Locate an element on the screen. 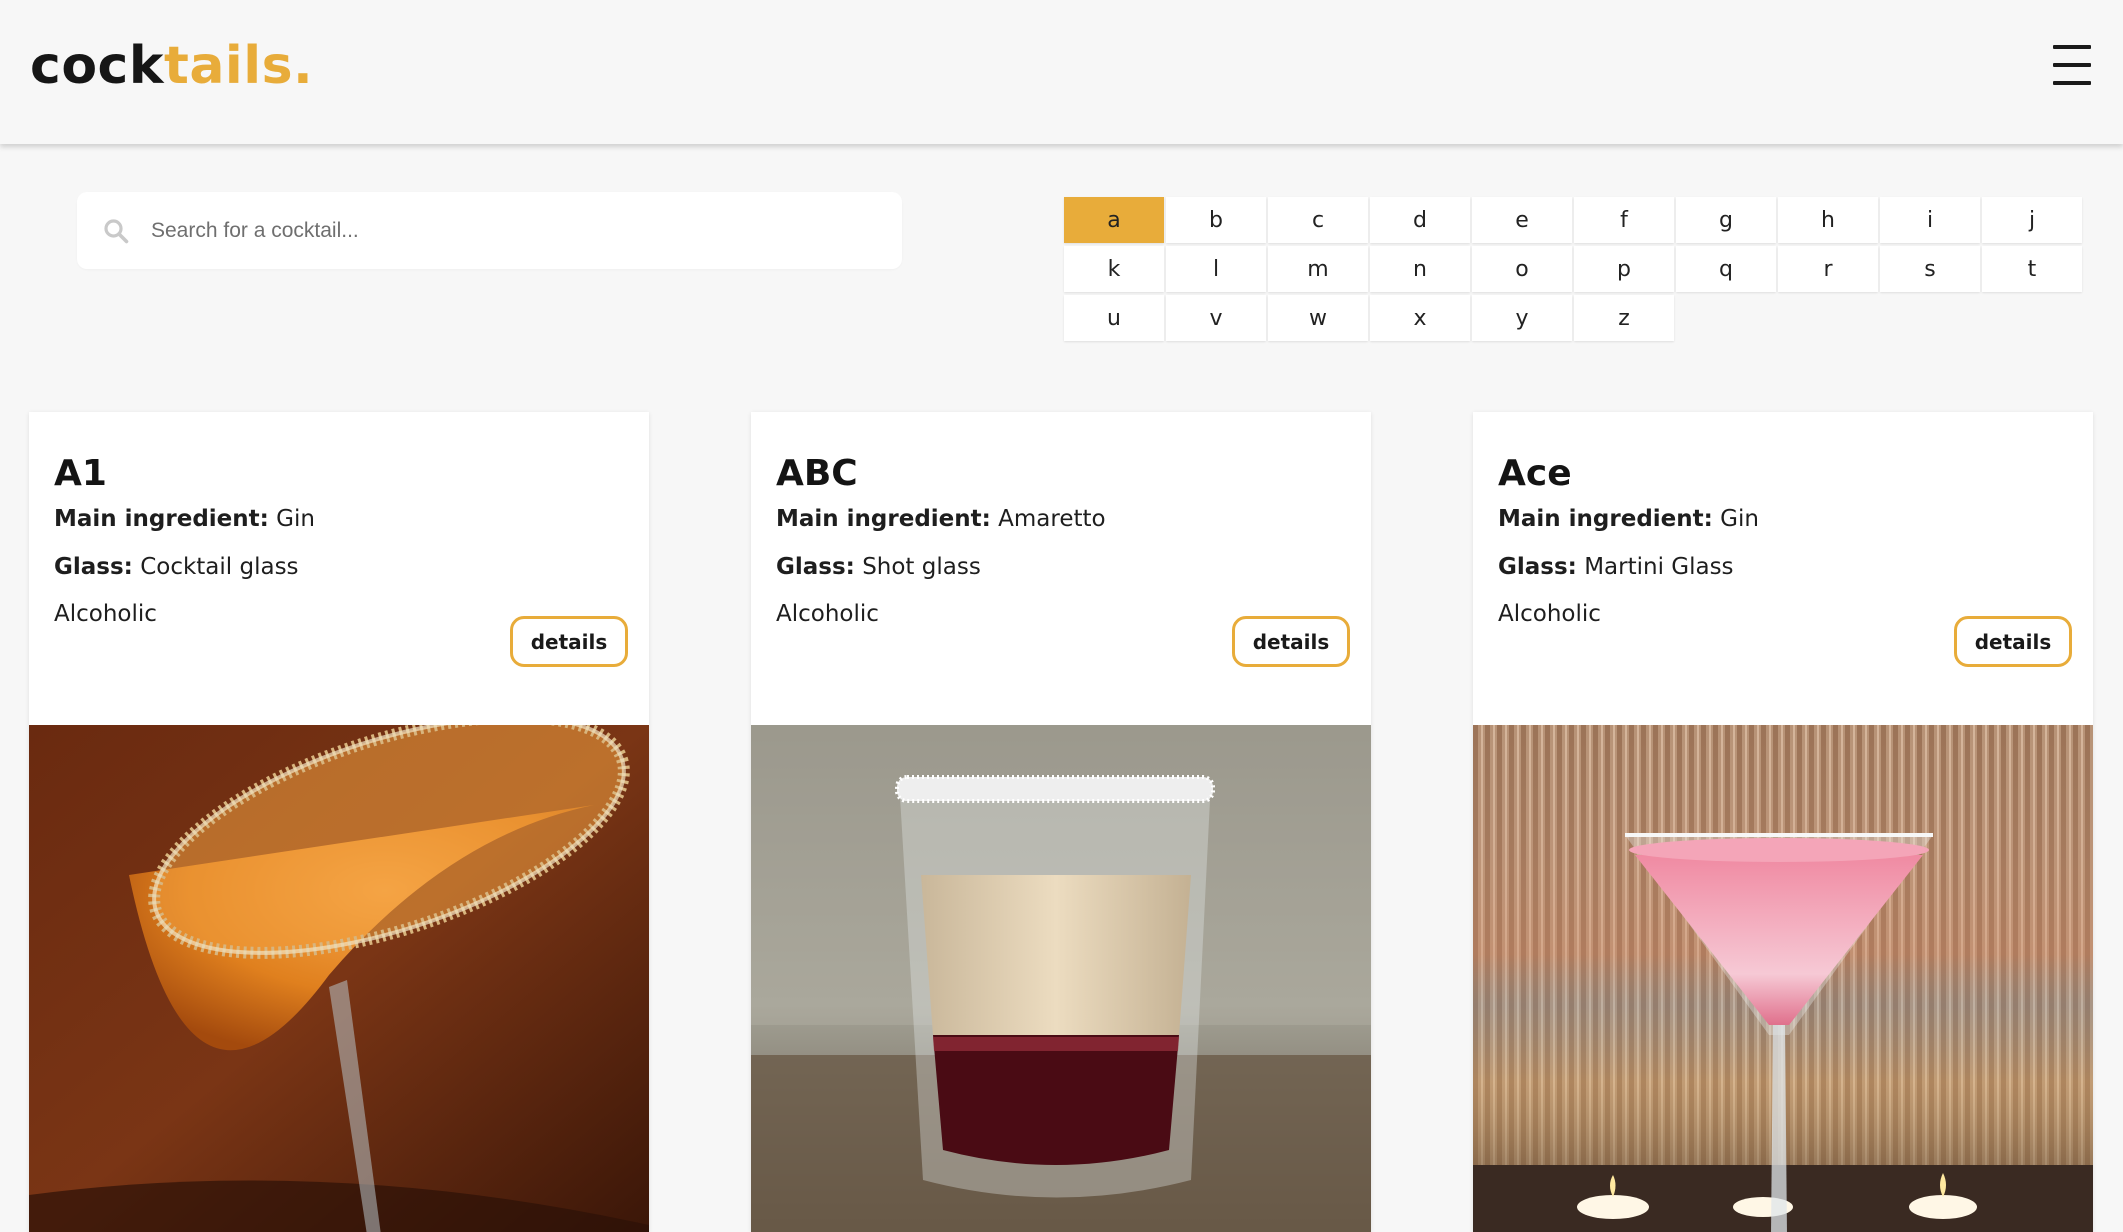 This screenshot has height=1232, width=2123. letter-filter-j: j is located at coordinates (2032, 220).